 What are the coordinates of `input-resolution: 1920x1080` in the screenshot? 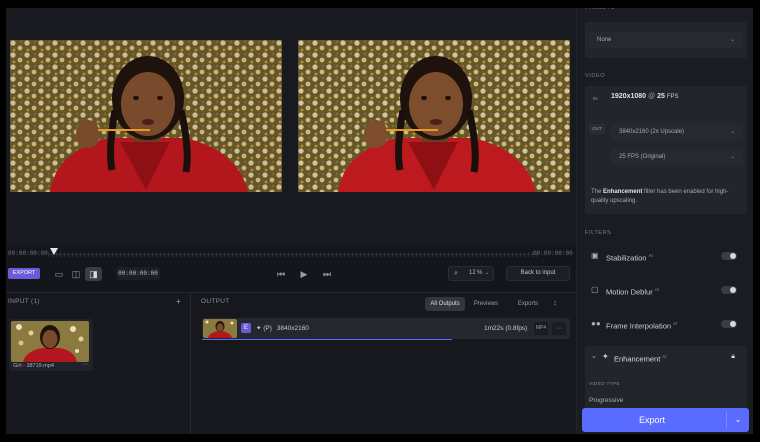 It's located at (629, 96).